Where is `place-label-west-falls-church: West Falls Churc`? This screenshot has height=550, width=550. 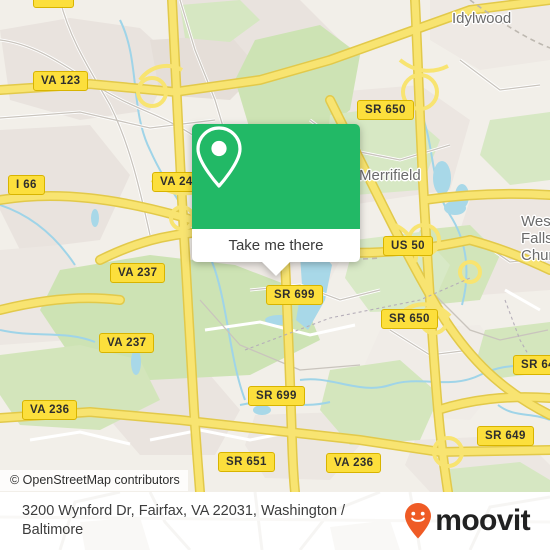 place-label-west-falls-church: West Falls Churc is located at coordinates (535, 238).